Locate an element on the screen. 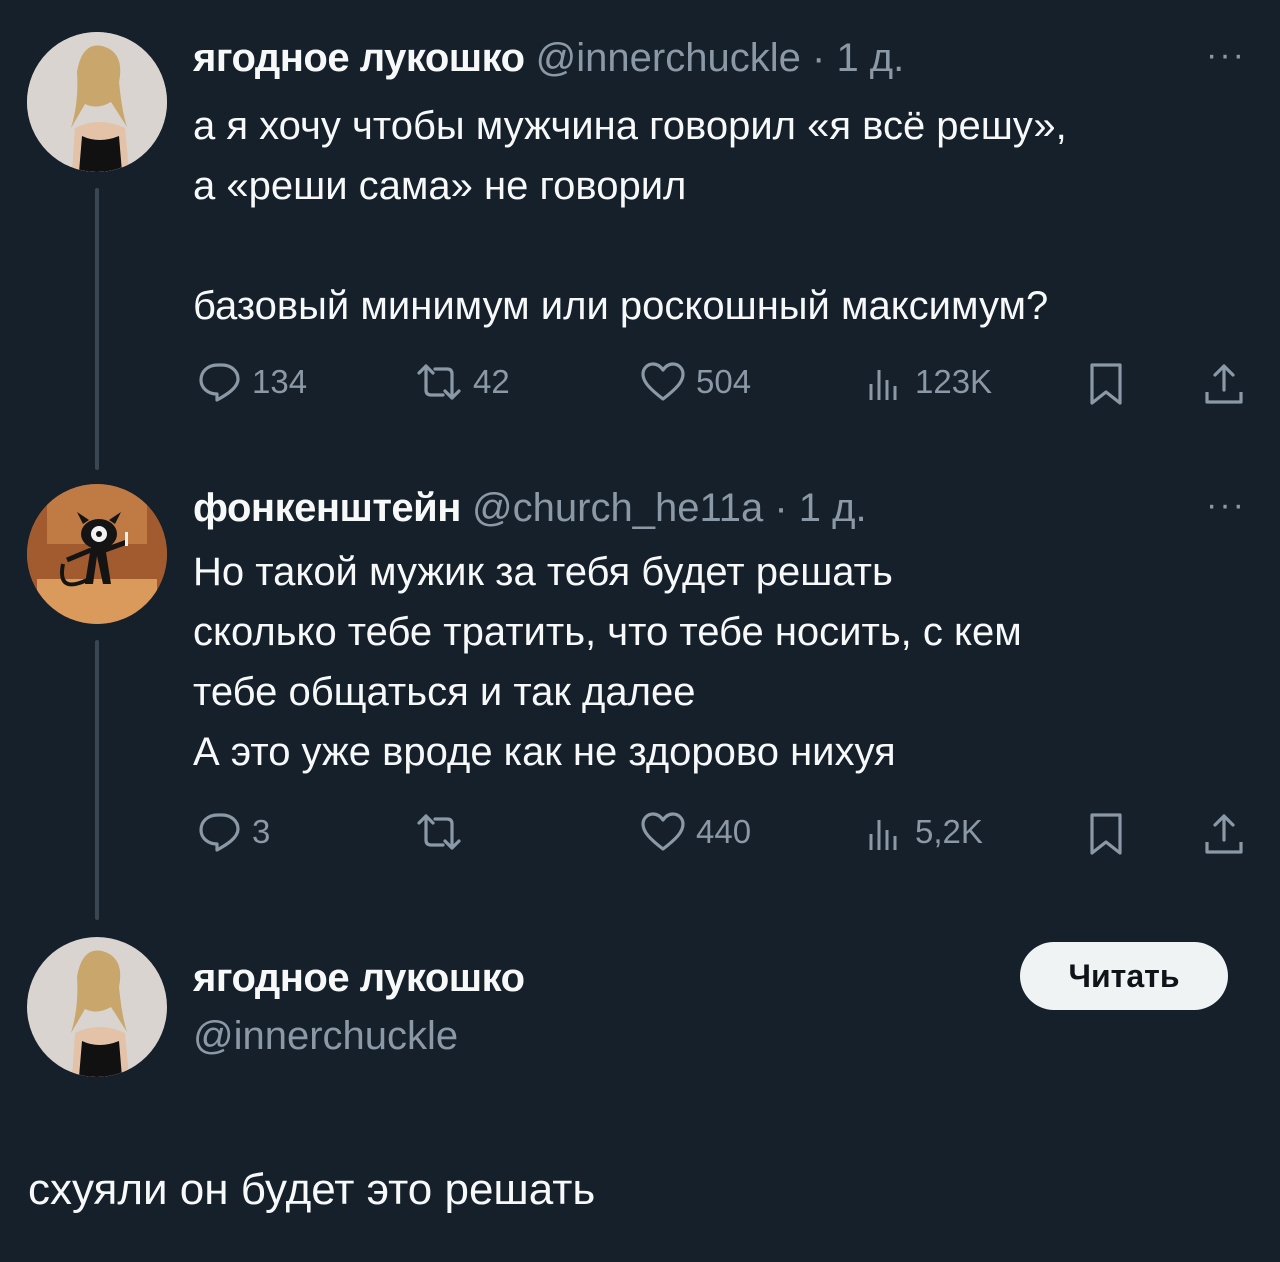  author-handle-row: @innerchuckle is located at coordinates (325, 1036).